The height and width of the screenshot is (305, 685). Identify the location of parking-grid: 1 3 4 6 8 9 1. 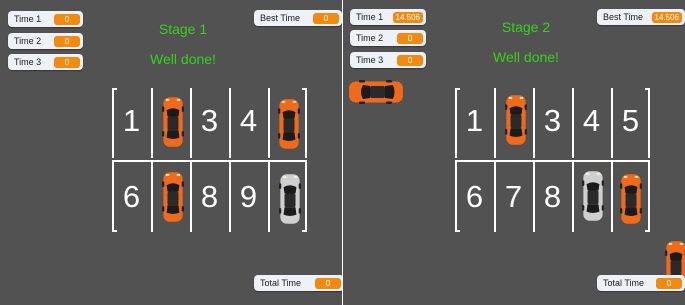
(209, 160).